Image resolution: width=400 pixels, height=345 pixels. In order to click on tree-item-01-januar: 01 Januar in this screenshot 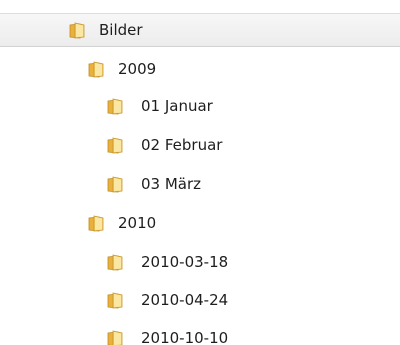, I will do `click(200, 106)`.